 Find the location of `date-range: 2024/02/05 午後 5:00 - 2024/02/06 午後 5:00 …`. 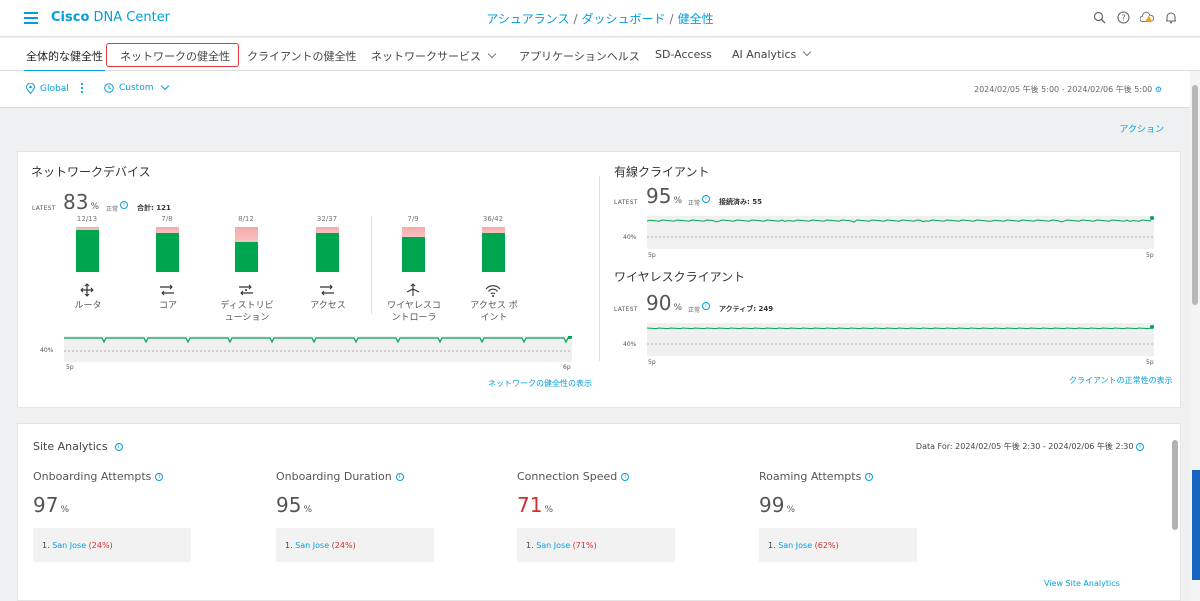

date-range: 2024/02/05 午後 5:00 - 2024/02/06 午後 5:00 … is located at coordinates (1068, 89).